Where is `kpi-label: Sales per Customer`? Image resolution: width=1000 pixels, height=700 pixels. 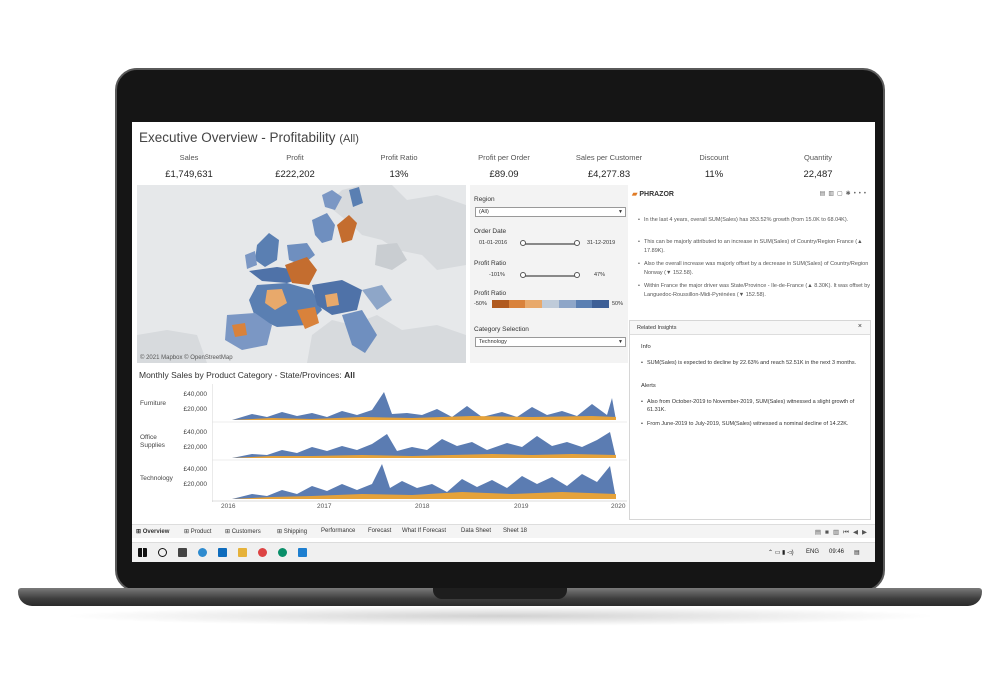 kpi-label: Sales per Customer is located at coordinates (609, 157).